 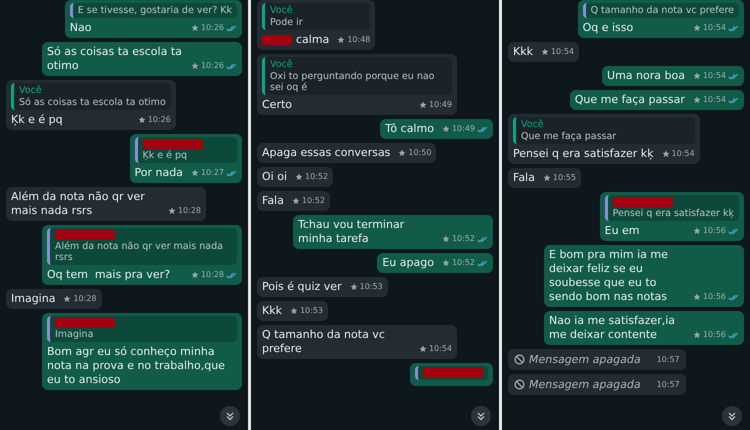 I want to click on quote-text: Pensei q era satisfazer kķ, so click(x=673, y=213).